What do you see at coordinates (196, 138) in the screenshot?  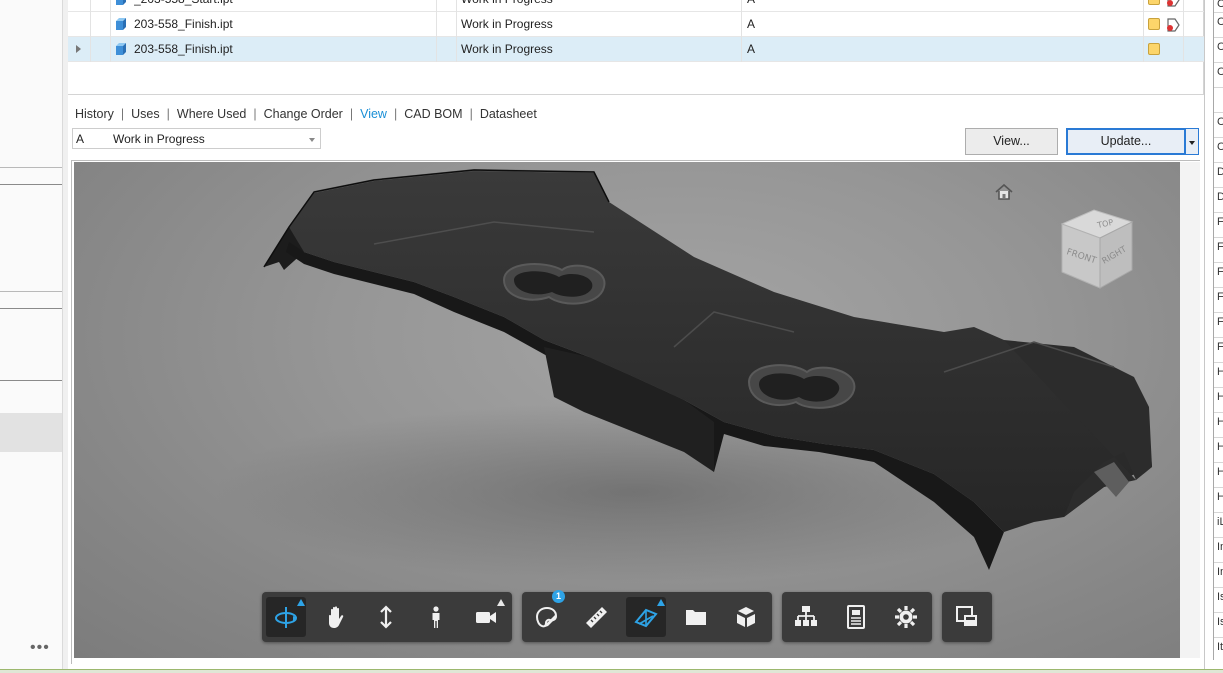 I see `revision-dropdown: A Work in Progress` at bounding box center [196, 138].